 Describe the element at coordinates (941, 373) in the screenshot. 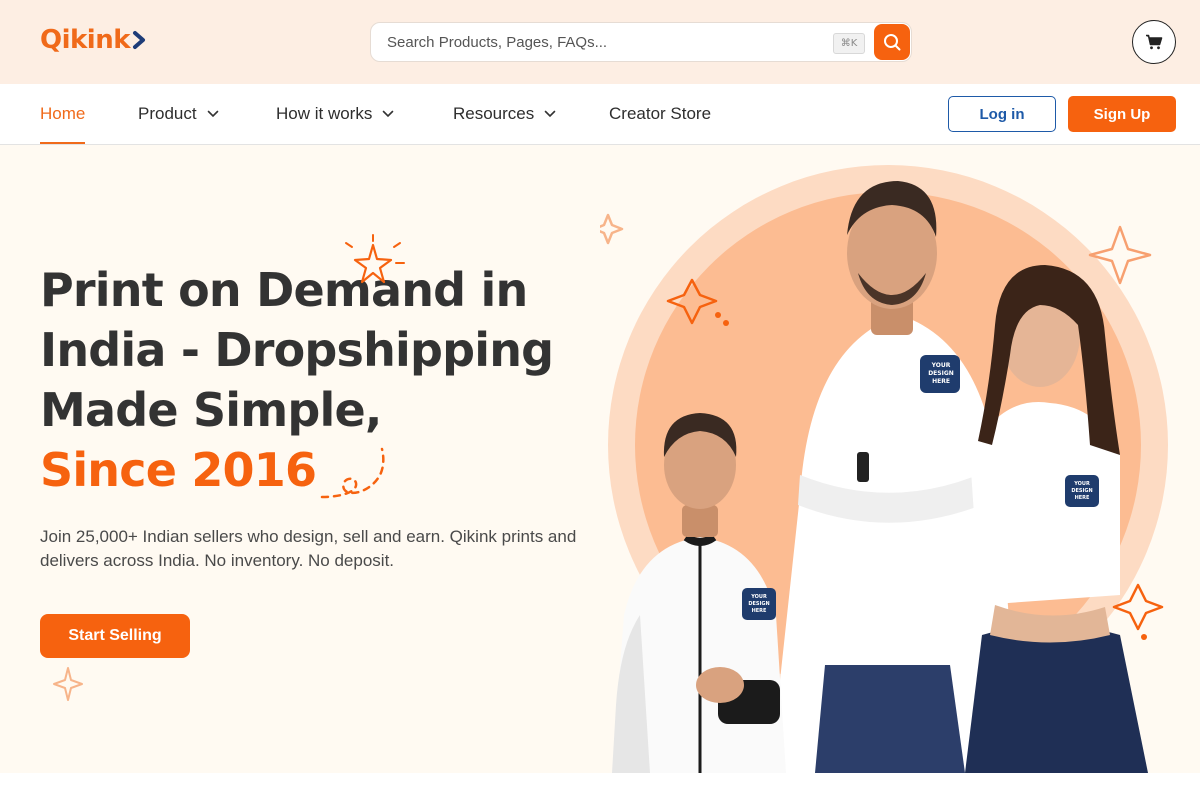

I see `man-tshirt-design-badge: YOUR DESIGN HERE` at that location.